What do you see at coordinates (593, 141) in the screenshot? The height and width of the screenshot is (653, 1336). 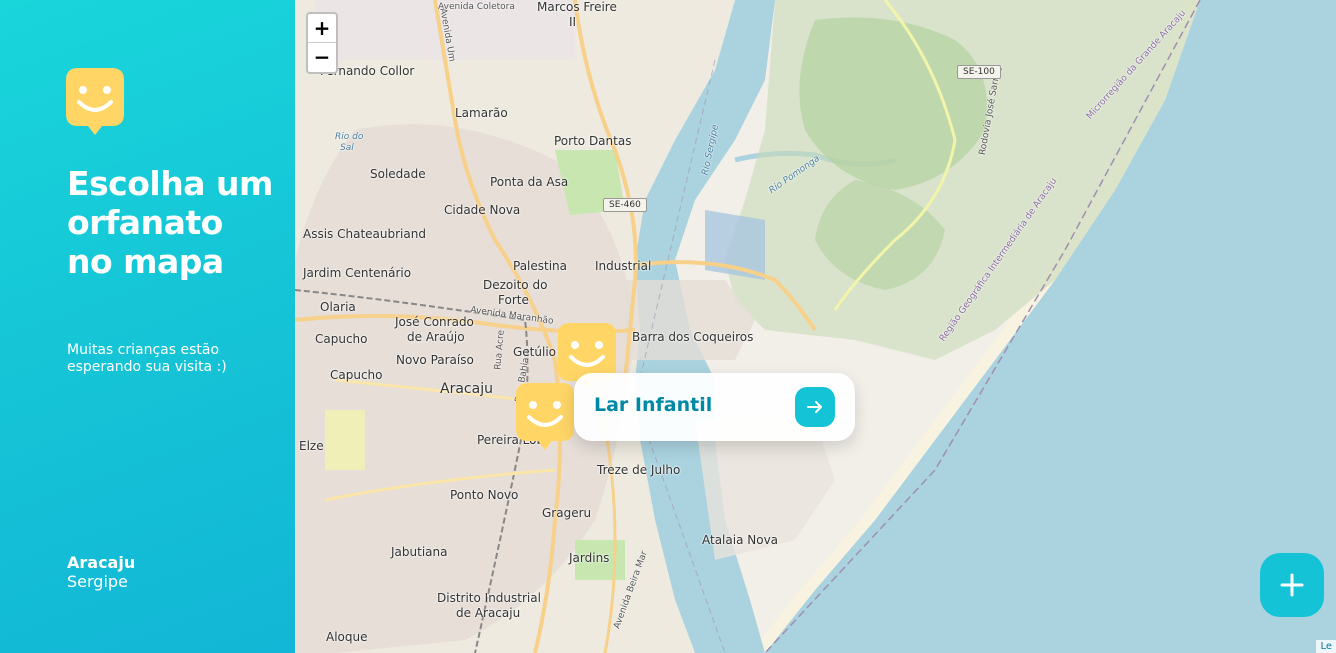 I see `map-label: Porto Dantas` at bounding box center [593, 141].